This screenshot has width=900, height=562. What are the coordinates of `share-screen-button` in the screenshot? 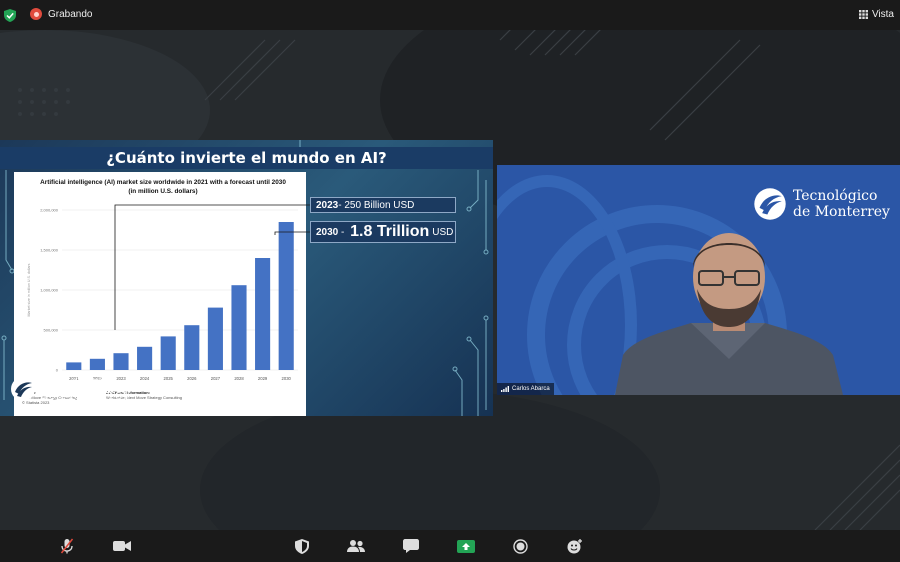 It's located at (466, 546).